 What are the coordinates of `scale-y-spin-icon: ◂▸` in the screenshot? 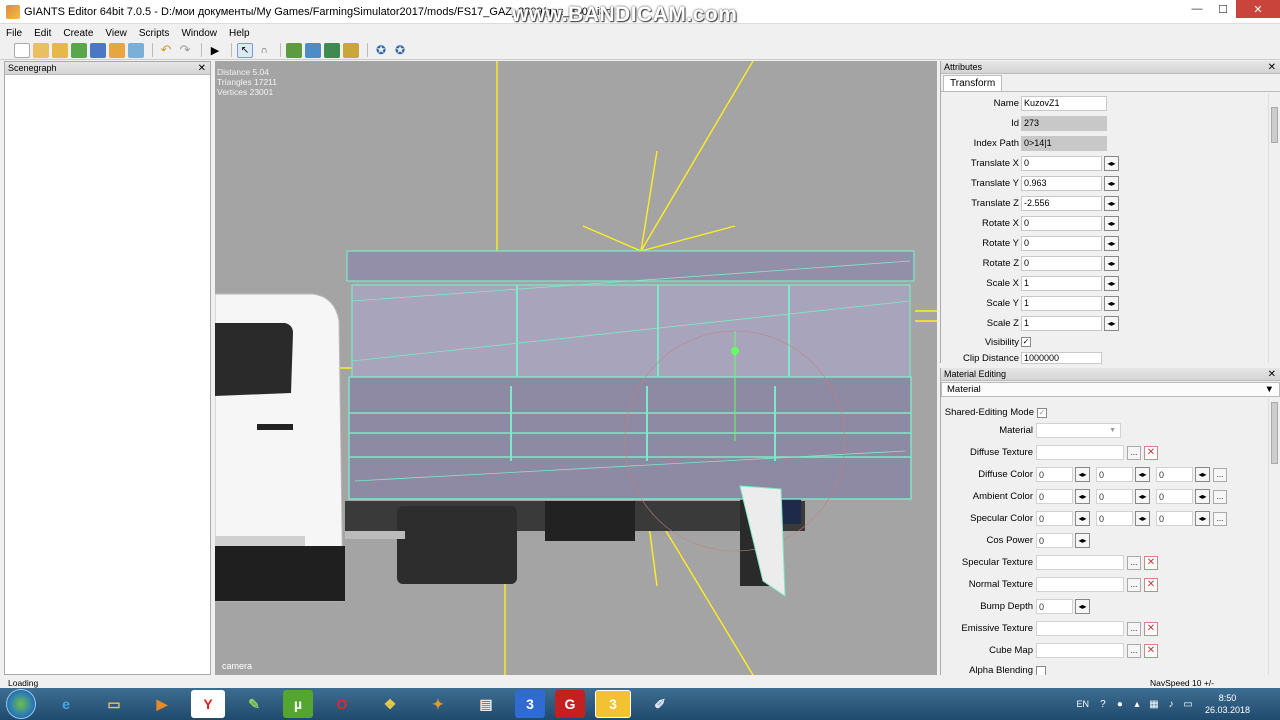 It's located at (1111, 303).